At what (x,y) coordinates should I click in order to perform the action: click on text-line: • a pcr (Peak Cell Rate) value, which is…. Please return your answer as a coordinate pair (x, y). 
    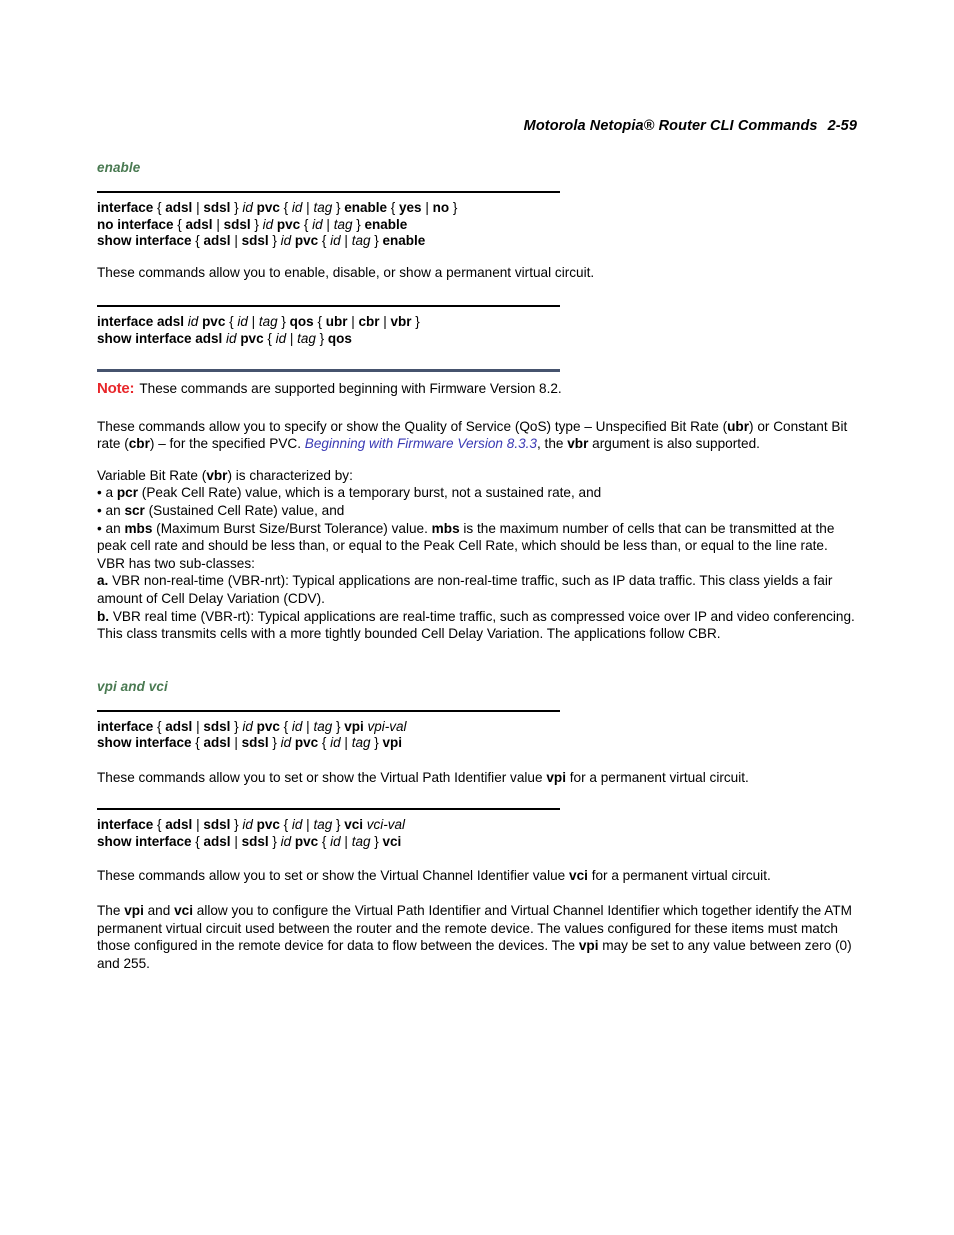
    Looking at the image, I should click on (349, 493).